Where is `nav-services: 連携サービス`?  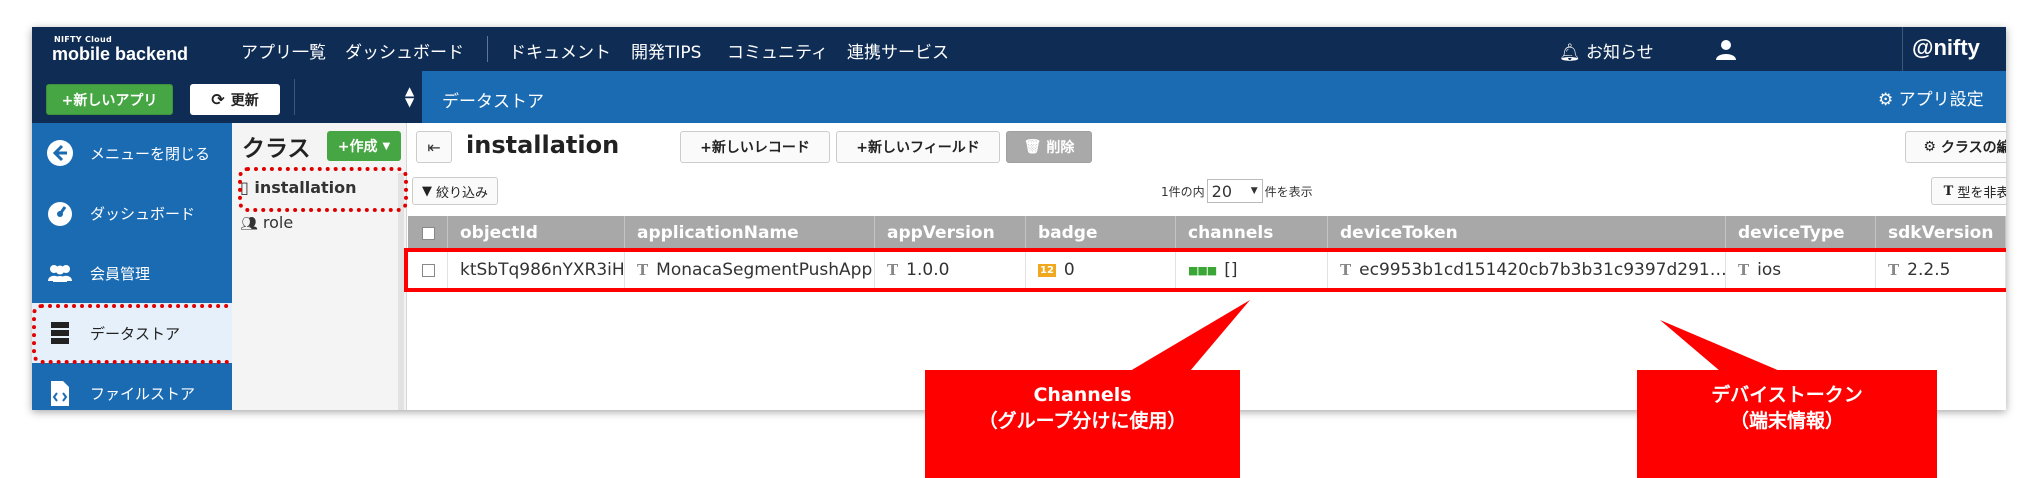 nav-services: 連携サービス is located at coordinates (898, 50).